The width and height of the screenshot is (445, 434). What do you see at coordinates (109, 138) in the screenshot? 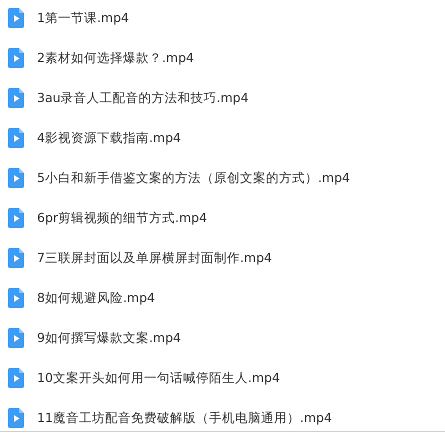
I see `file-name: 4影视资源下载指南.mp4` at bounding box center [109, 138].